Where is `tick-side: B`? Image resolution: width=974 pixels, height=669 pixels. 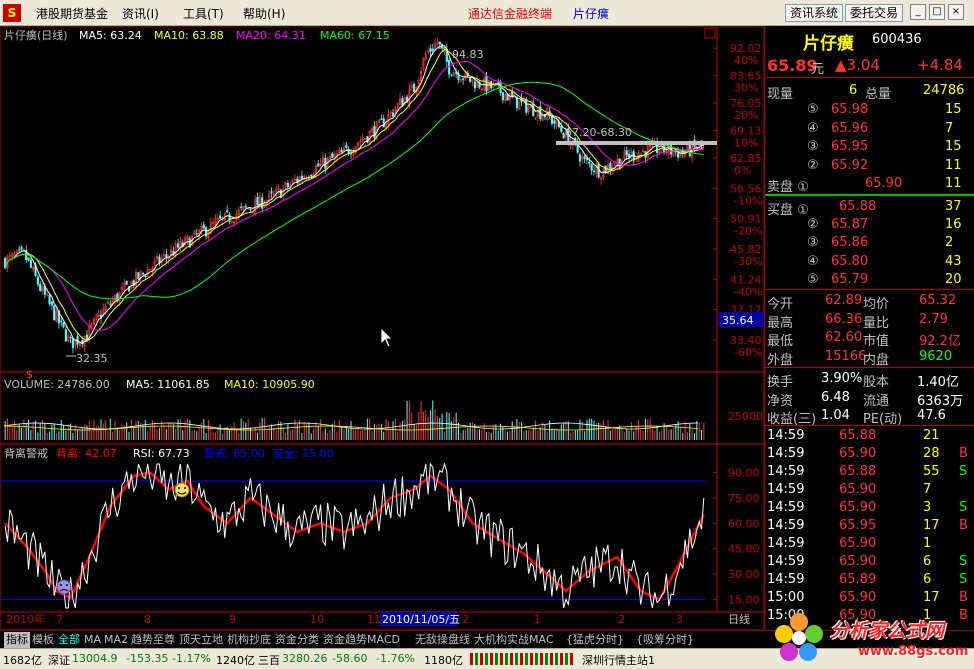 tick-side: B is located at coordinates (963, 453).